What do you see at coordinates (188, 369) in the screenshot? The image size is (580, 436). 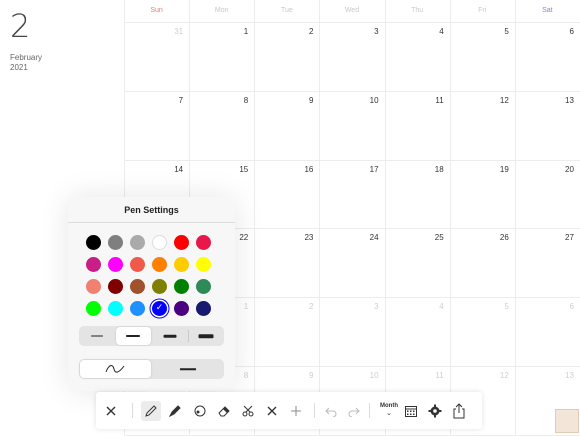 I see `line-style-straight` at bounding box center [188, 369].